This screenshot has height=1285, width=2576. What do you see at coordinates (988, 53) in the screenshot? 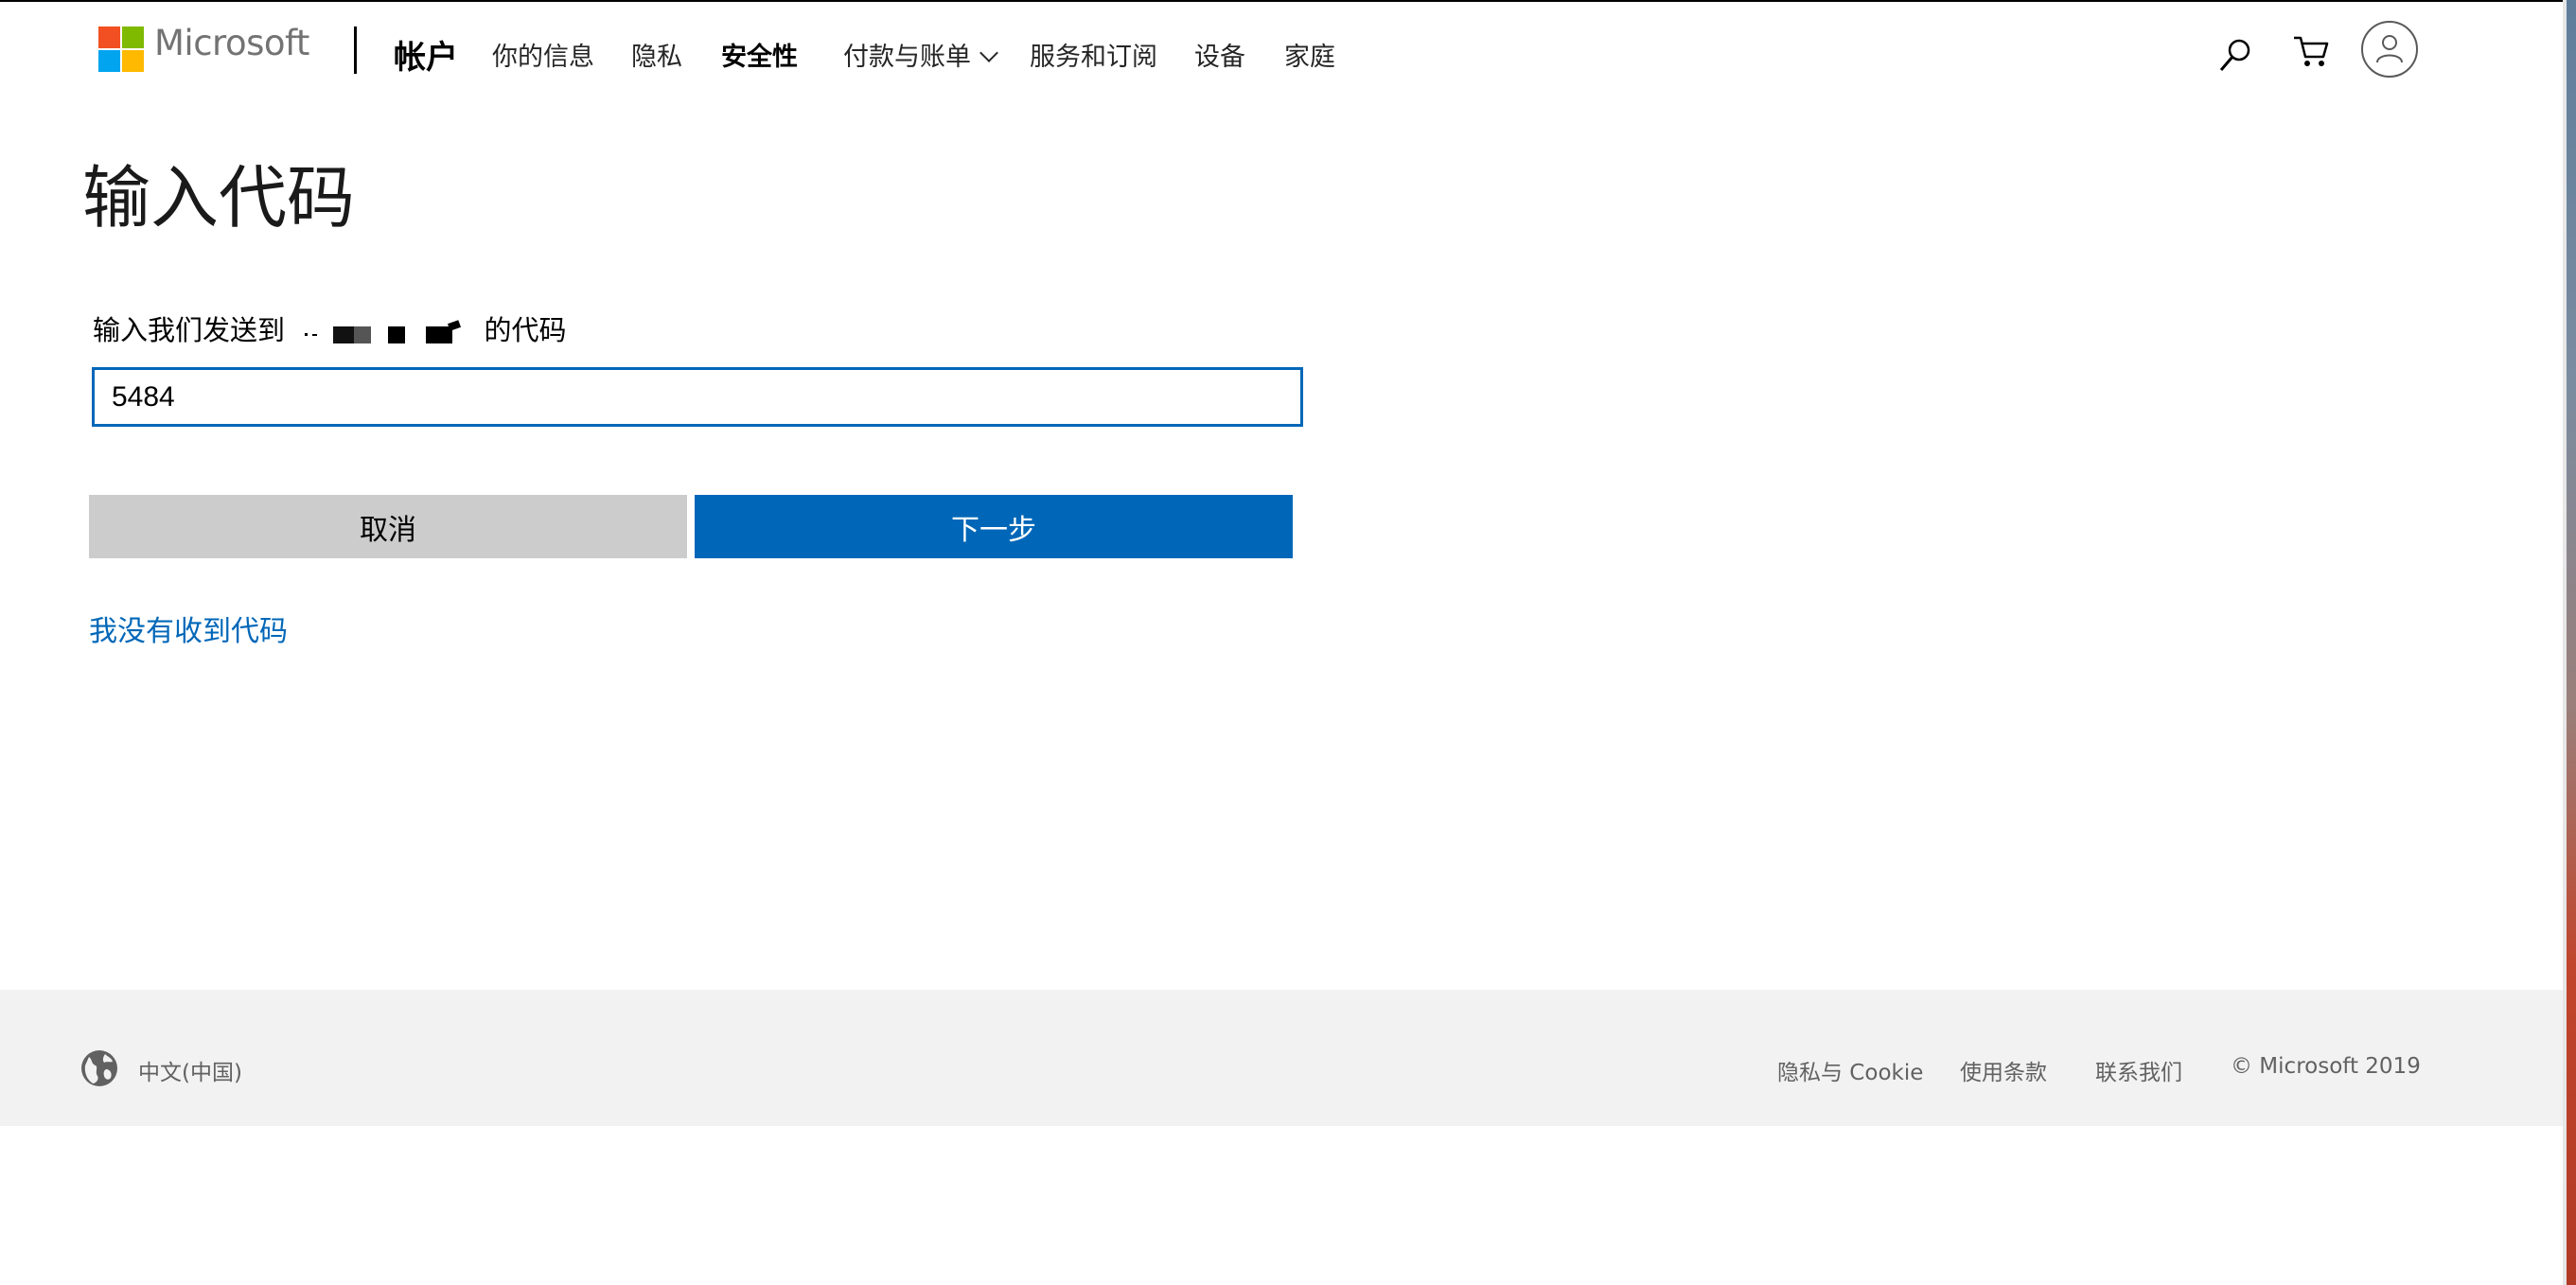
I see `chevron-down-icon` at bounding box center [988, 53].